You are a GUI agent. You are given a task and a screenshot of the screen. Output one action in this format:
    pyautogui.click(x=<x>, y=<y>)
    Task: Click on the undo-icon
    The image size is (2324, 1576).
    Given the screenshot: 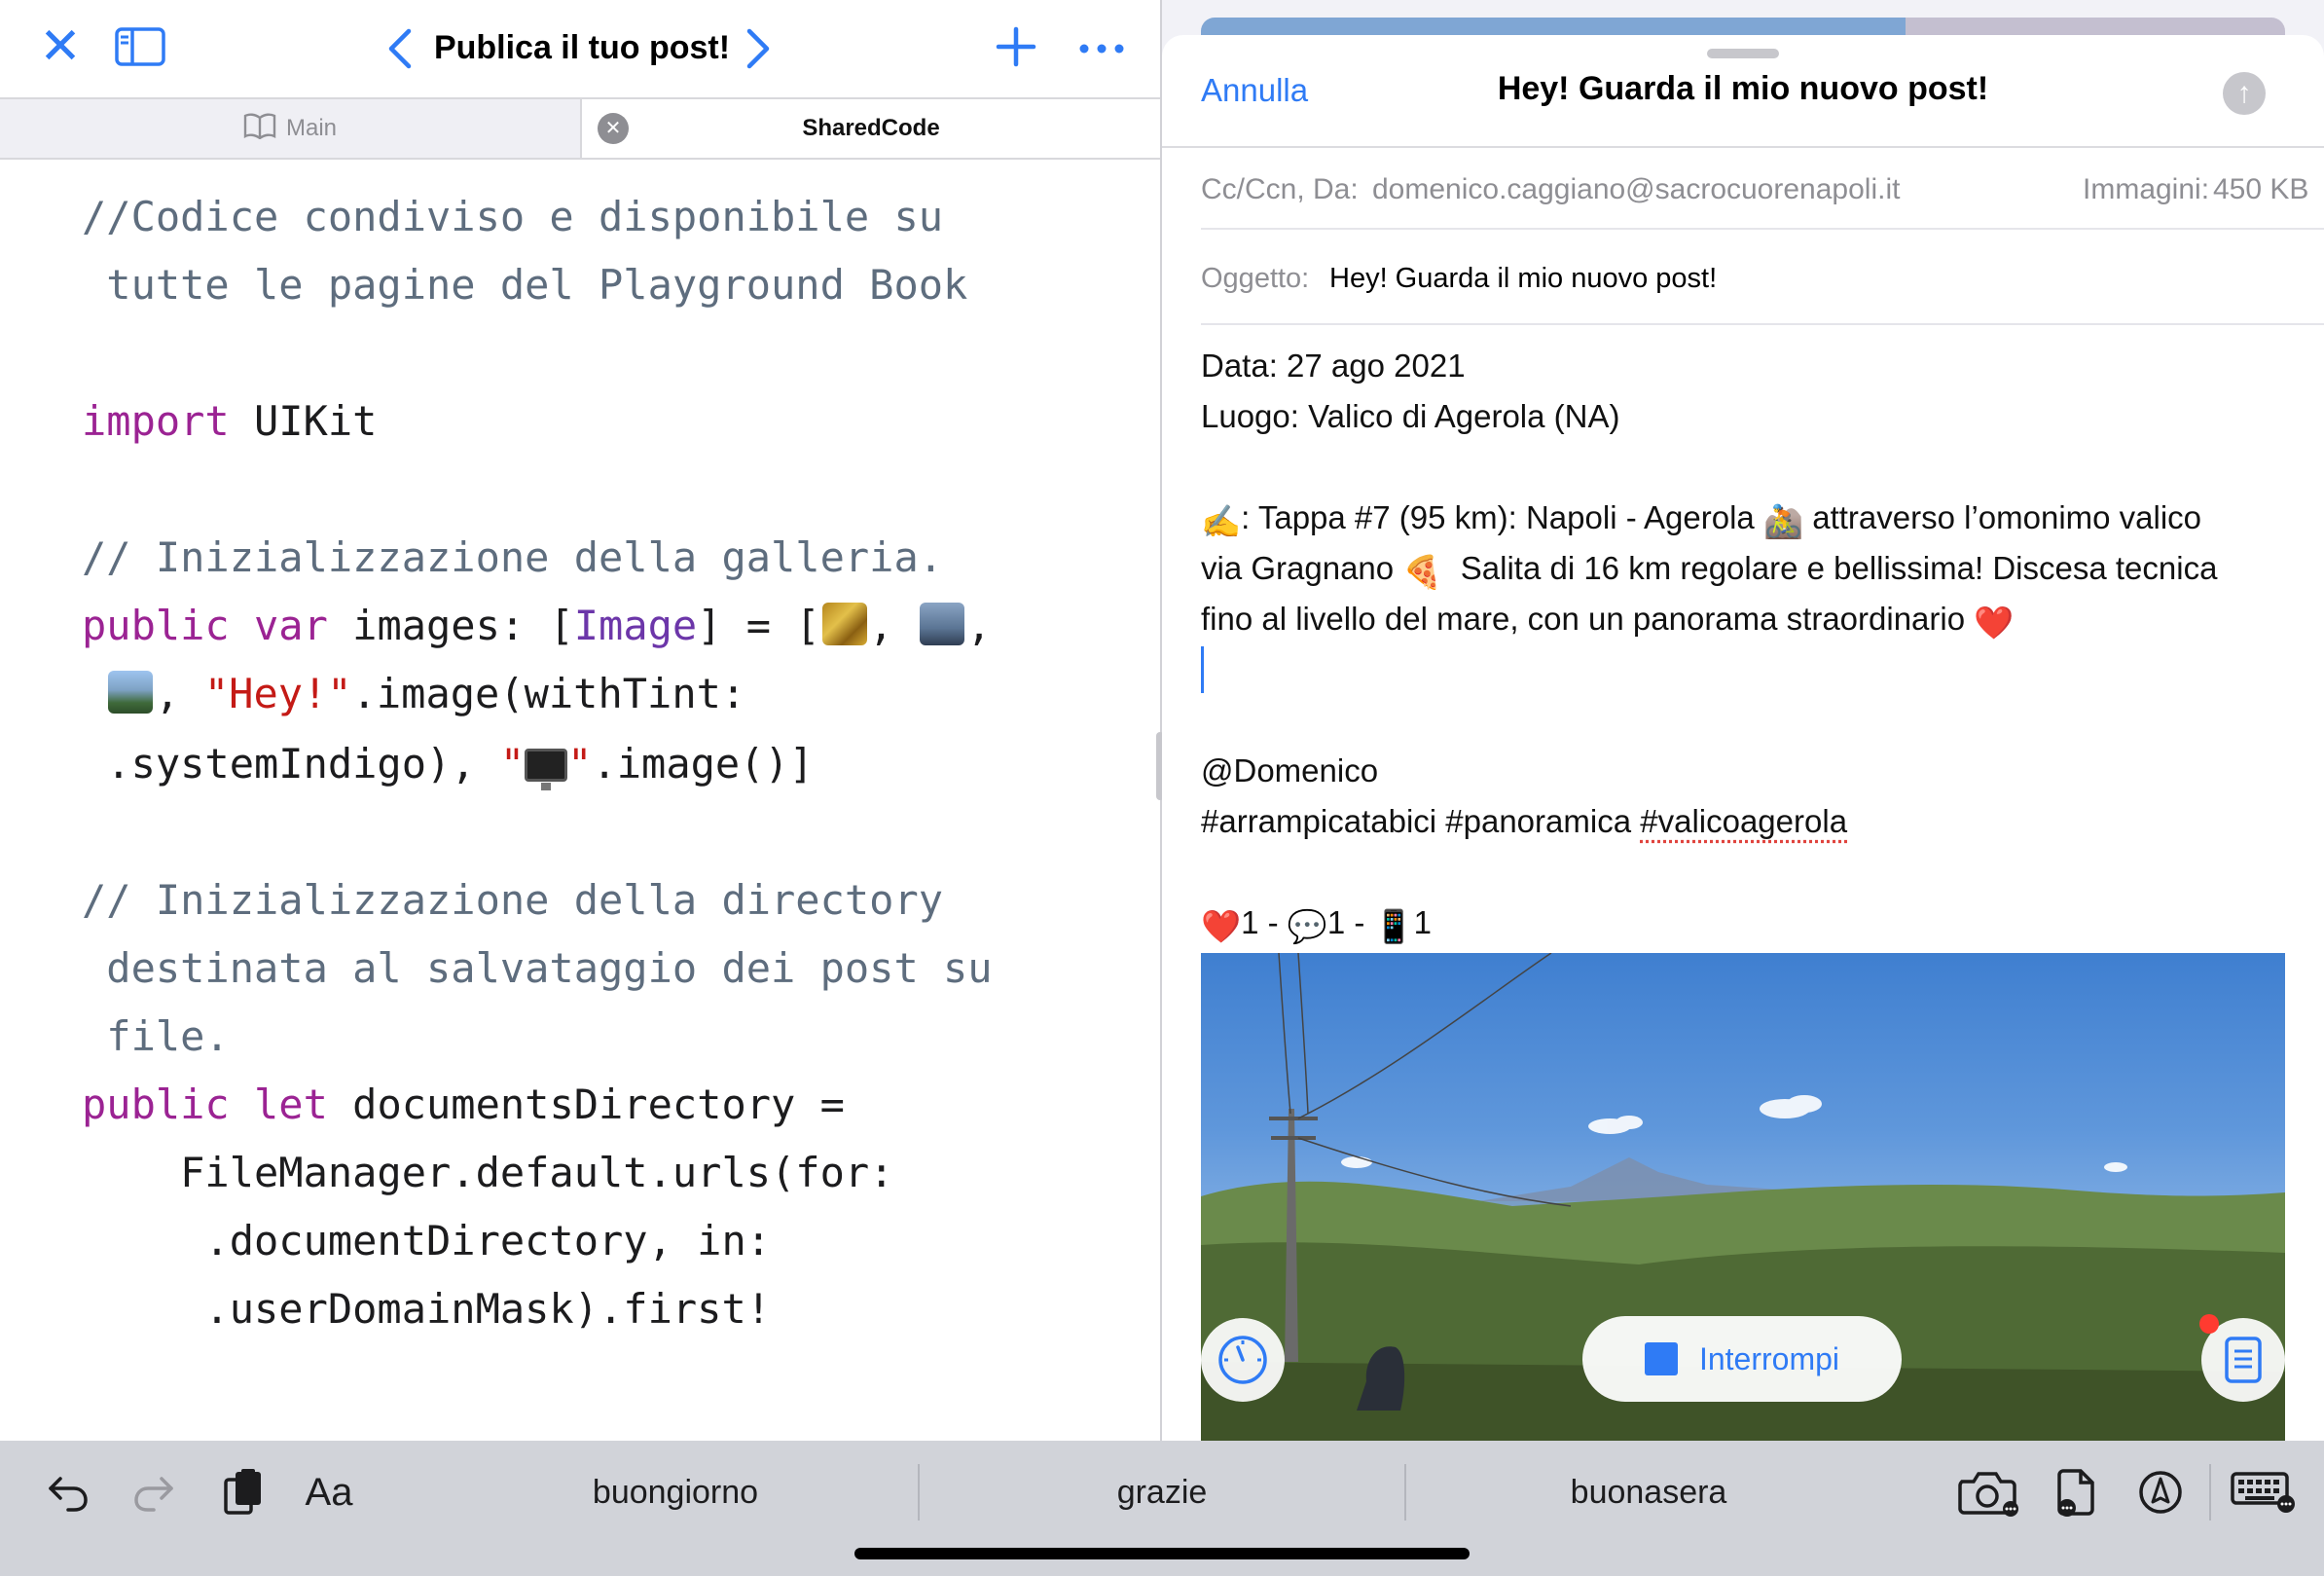 What is the action you would take?
    pyautogui.click(x=68, y=1492)
    